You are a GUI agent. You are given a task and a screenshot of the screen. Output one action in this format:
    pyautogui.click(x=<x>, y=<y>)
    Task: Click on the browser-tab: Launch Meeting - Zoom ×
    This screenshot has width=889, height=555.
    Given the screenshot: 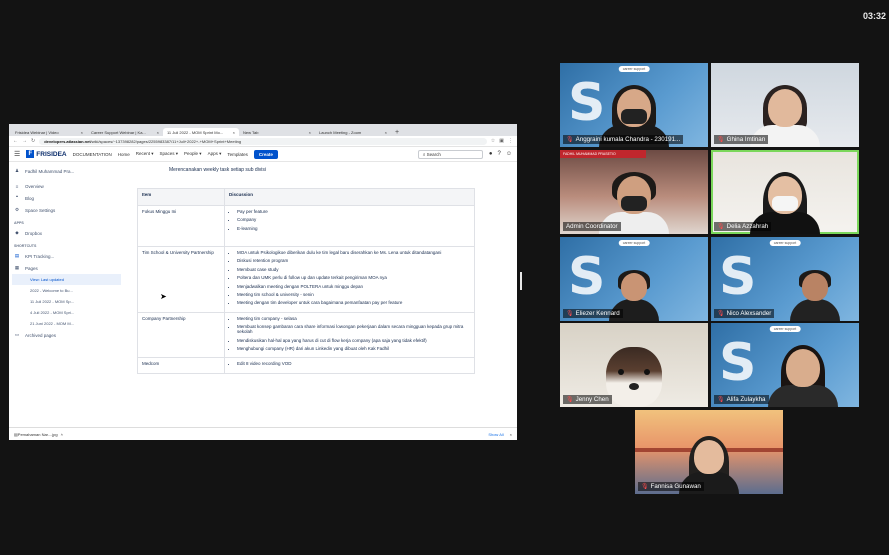 What is the action you would take?
    pyautogui.click(x=353, y=132)
    